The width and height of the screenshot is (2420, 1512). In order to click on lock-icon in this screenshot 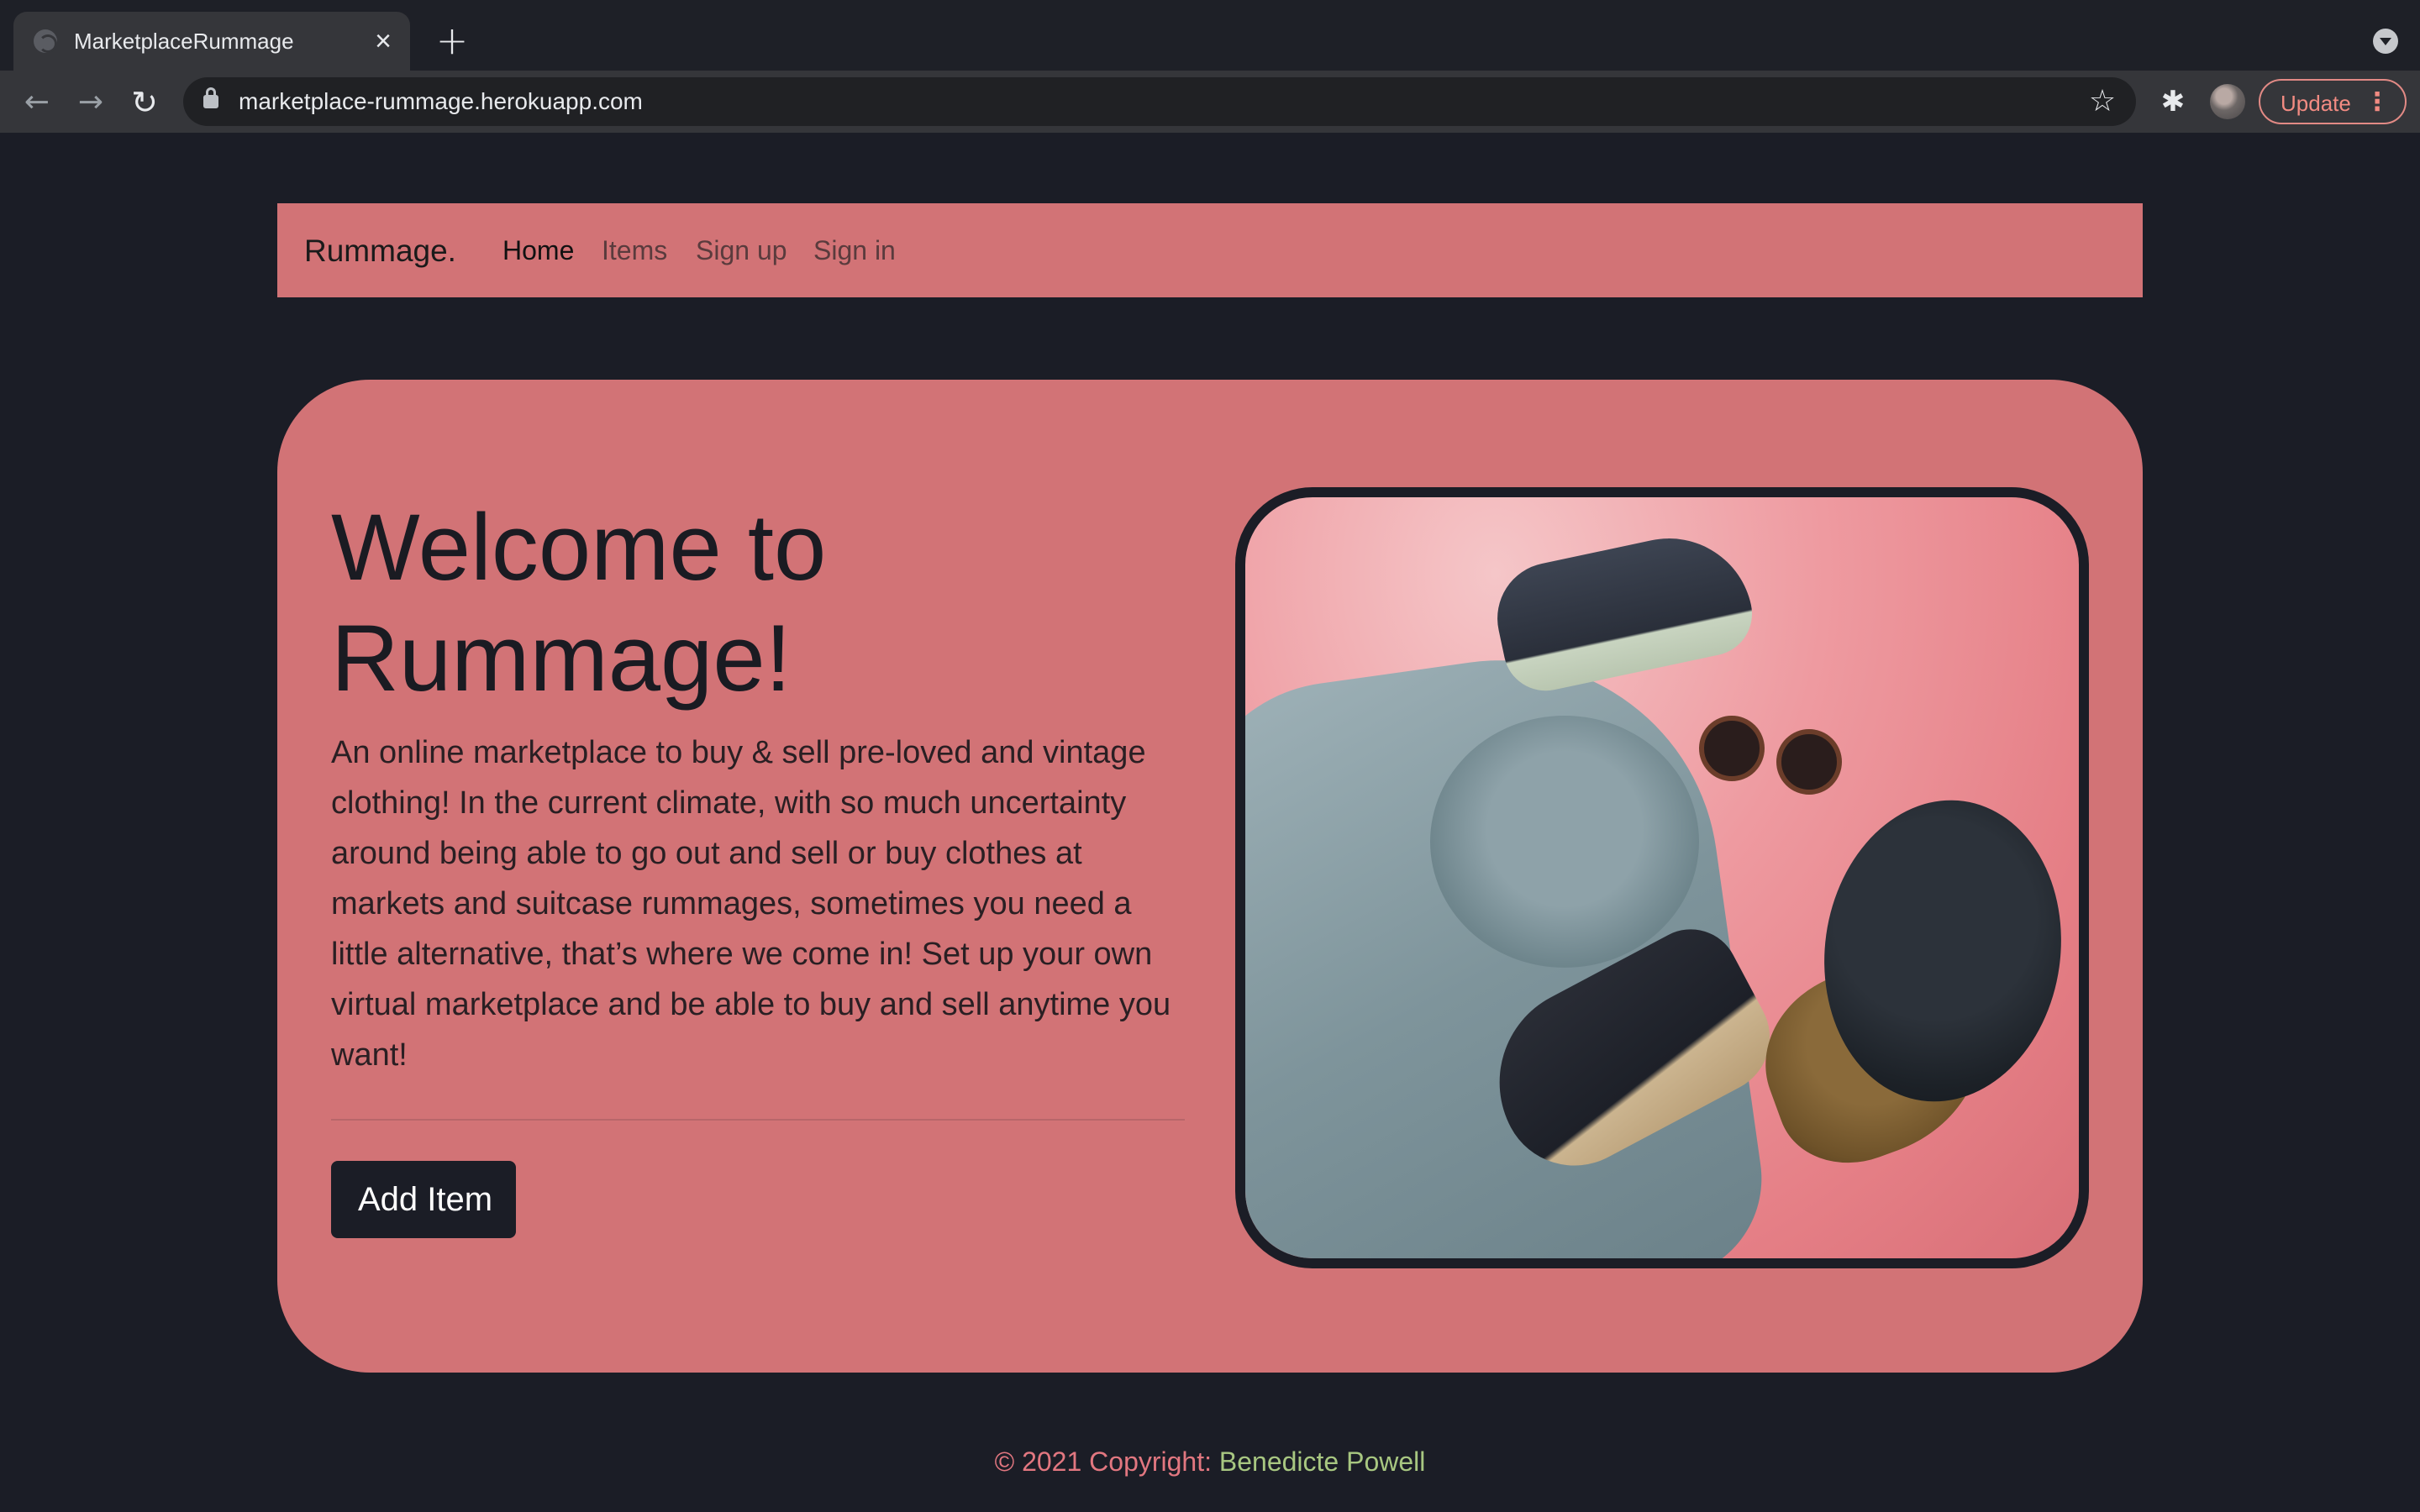, I will do `click(210, 97)`.